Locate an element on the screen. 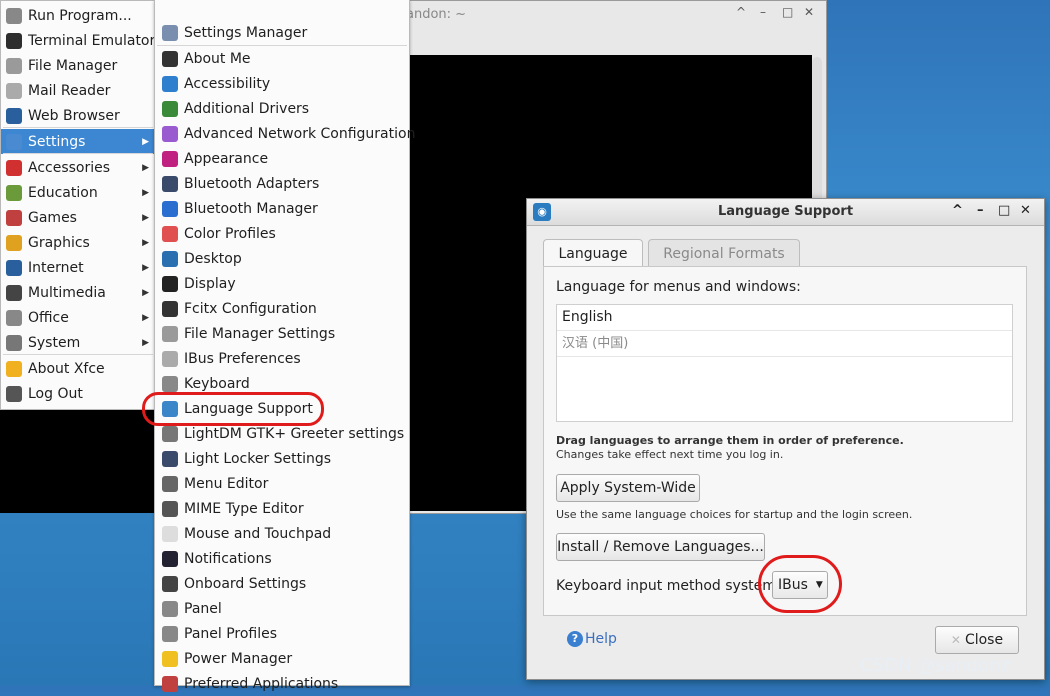  settings-item-file-manager-settings: File Manager Settings is located at coordinates (282, 333).